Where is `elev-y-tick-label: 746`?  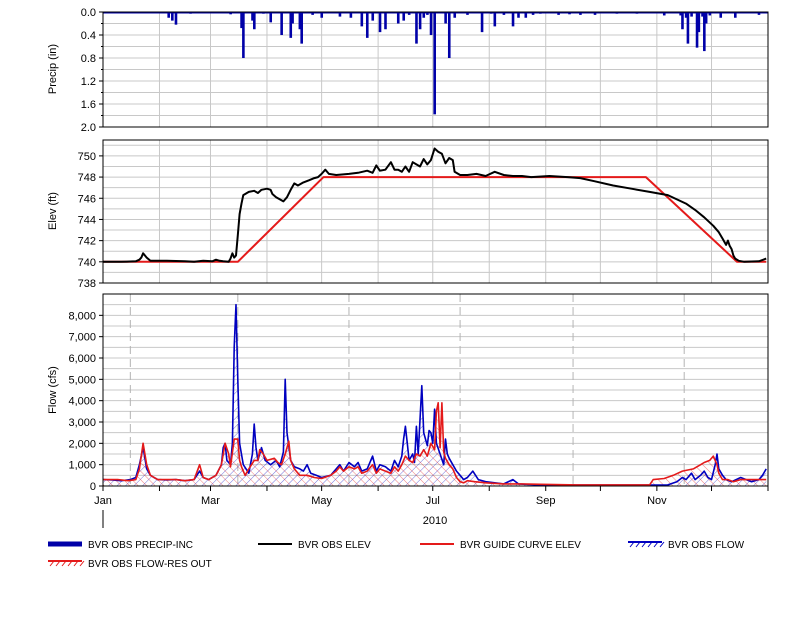 elev-y-tick-label: 746 is located at coordinates (87, 199).